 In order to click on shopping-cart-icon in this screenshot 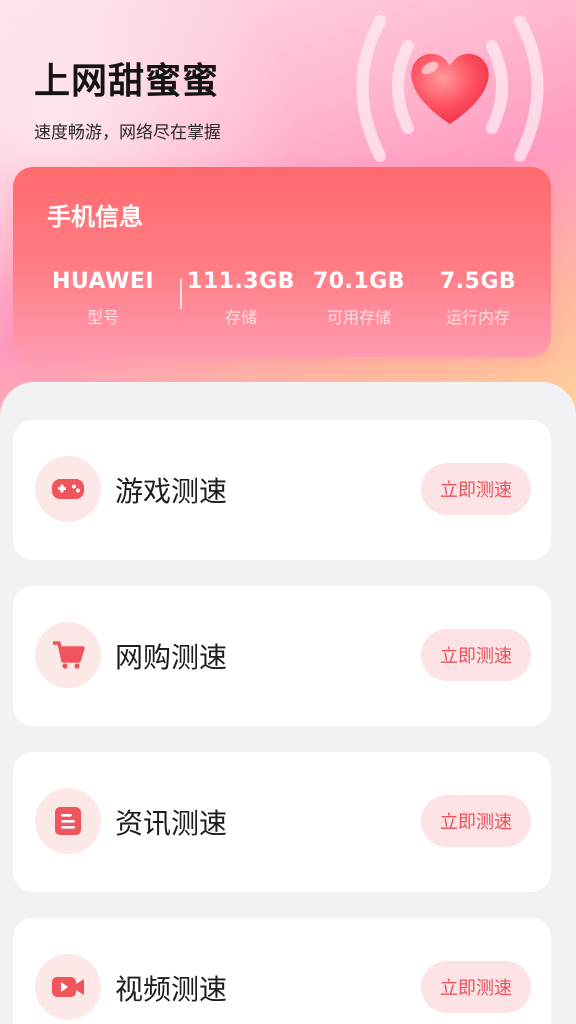, I will do `click(68, 655)`.